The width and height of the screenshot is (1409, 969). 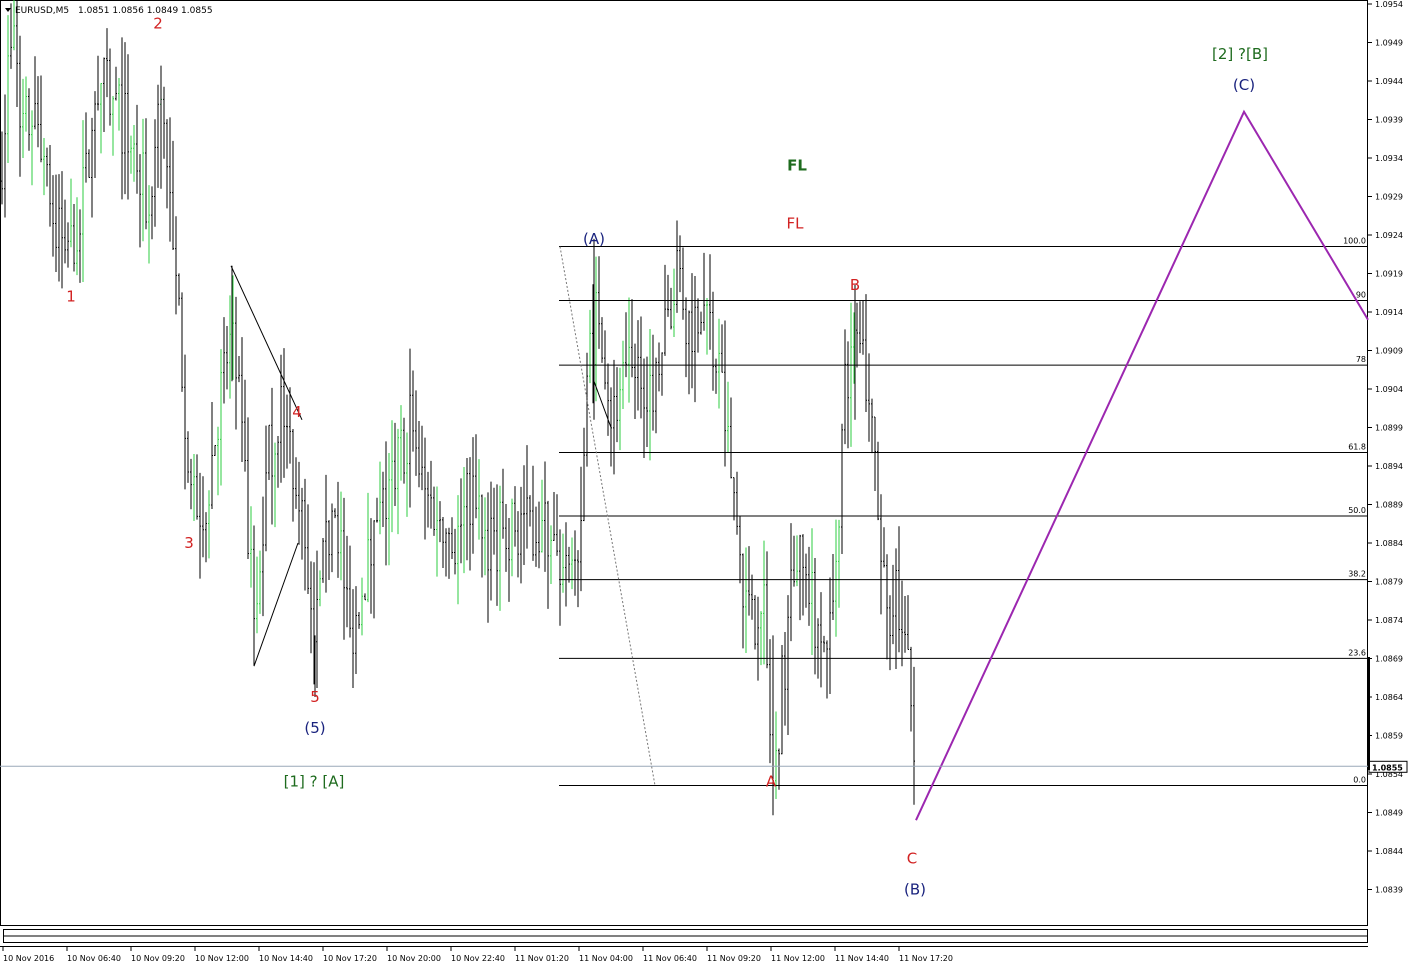 What do you see at coordinates (1389, 235) in the screenshot?
I see `y-tick-label: 1.0924` at bounding box center [1389, 235].